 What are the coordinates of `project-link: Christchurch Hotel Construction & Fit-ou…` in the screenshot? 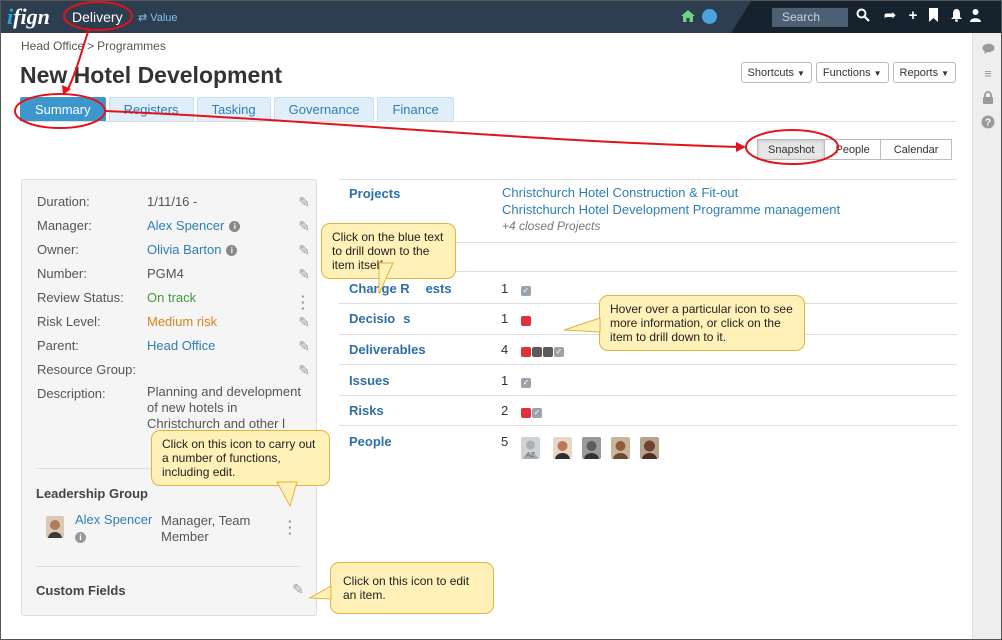 It's located at (620, 192).